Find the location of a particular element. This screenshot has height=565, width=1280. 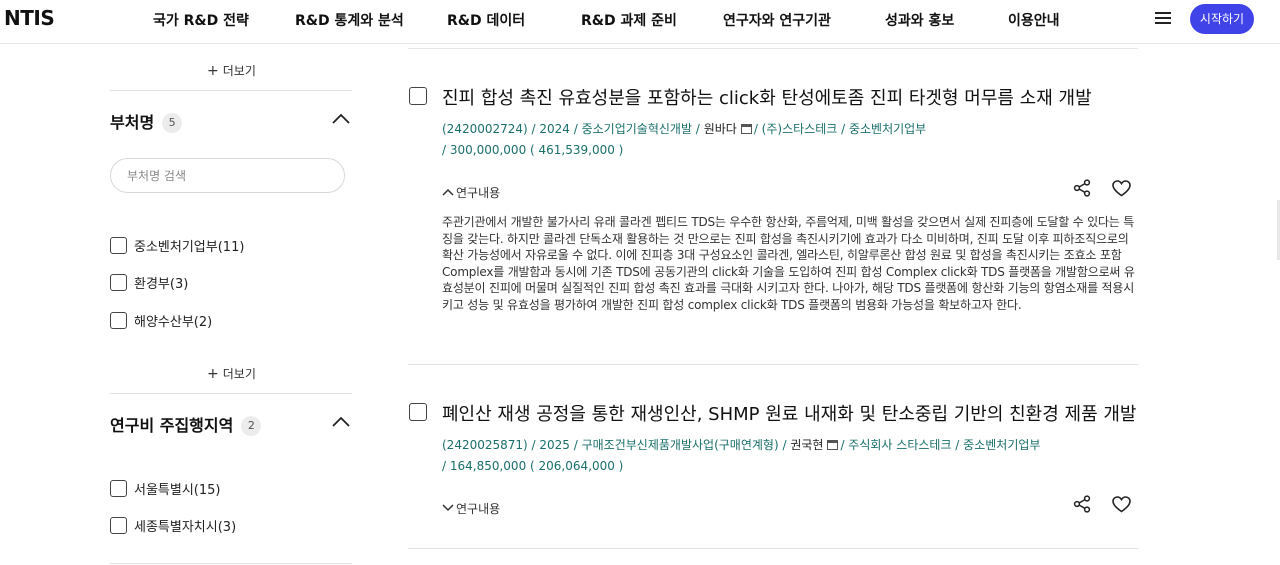

ministry-option-oceans: 해양수산부(2) is located at coordinates (161, 320).